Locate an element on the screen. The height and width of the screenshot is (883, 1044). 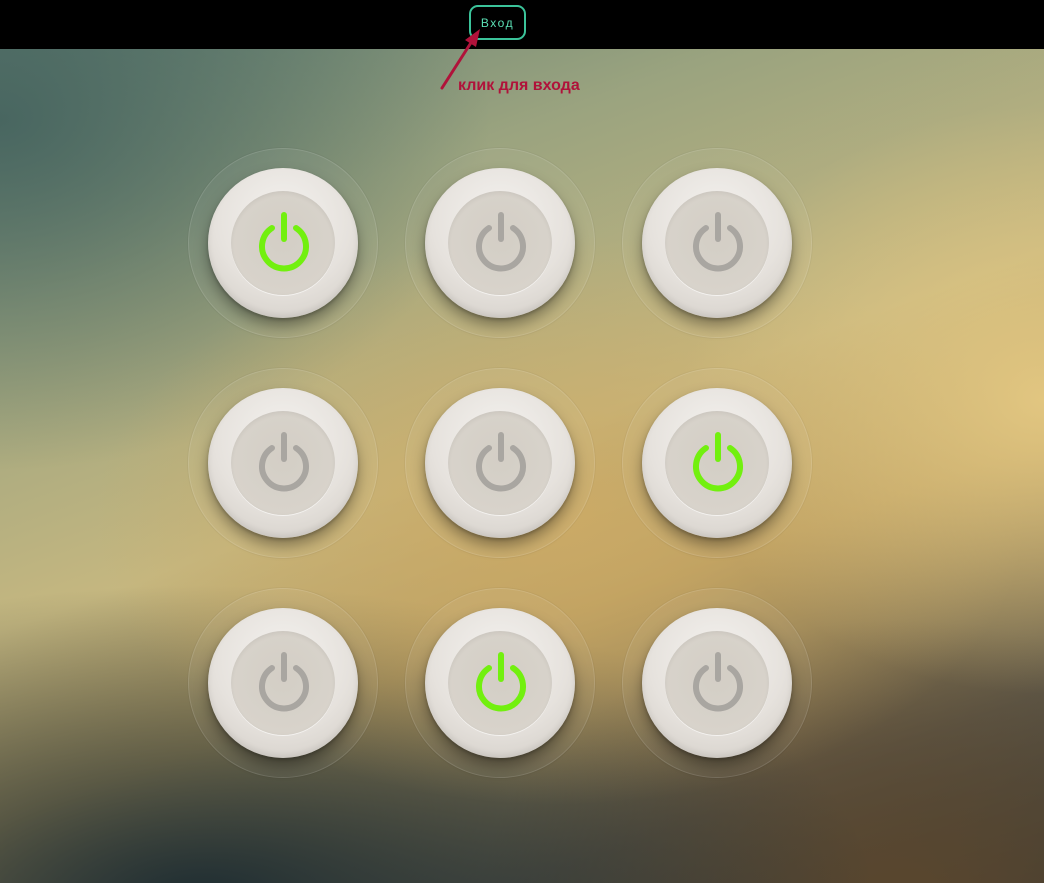
top-bar: Вход is located at coordinates (522, 24).